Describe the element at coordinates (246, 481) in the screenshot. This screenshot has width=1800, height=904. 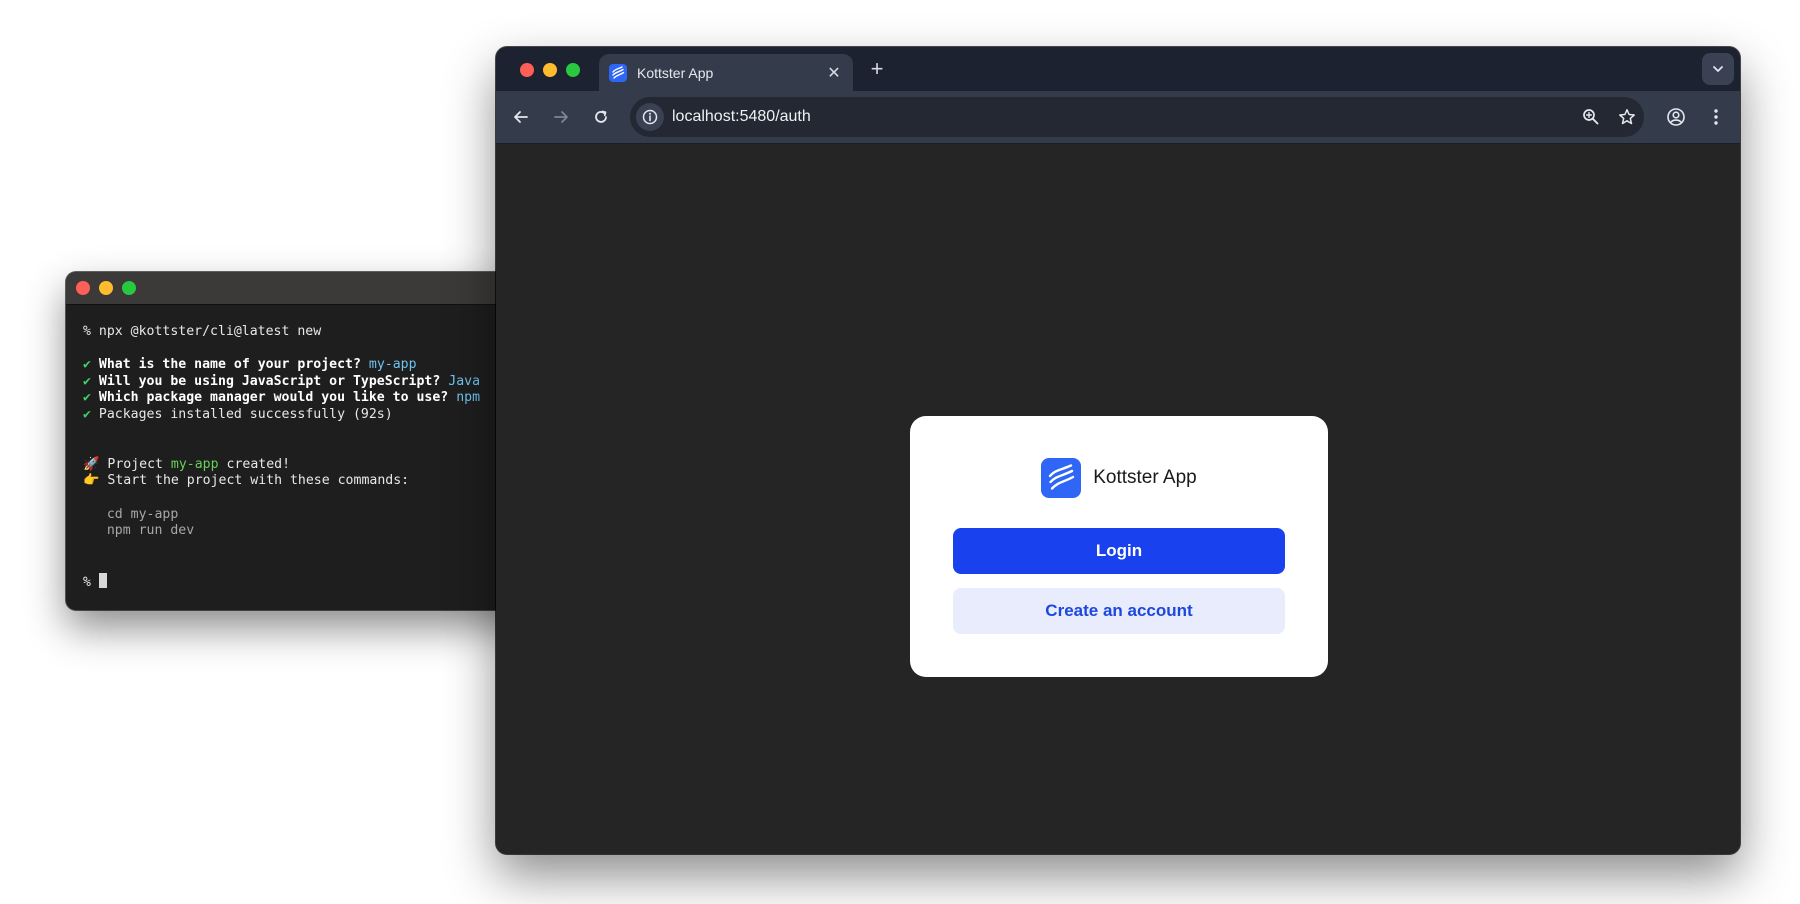
I see `terminal-start-hint: 👉 Start the project with these commands:` at that location.